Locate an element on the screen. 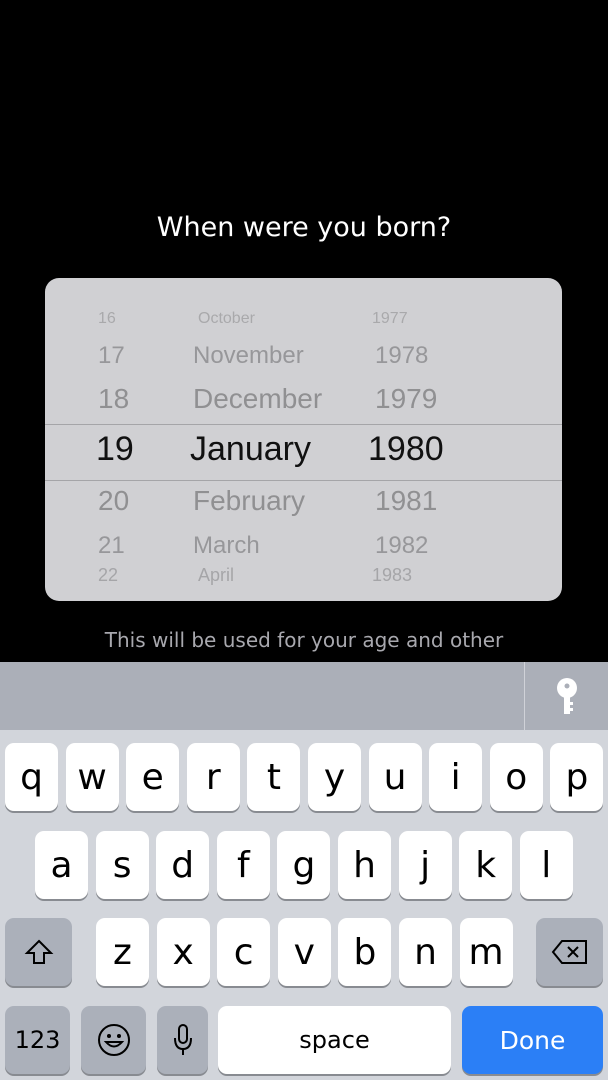 Image resolution: width=608 pixels, height=1080 pixels. year-item: 1980 is located at coordinates (406, 449).